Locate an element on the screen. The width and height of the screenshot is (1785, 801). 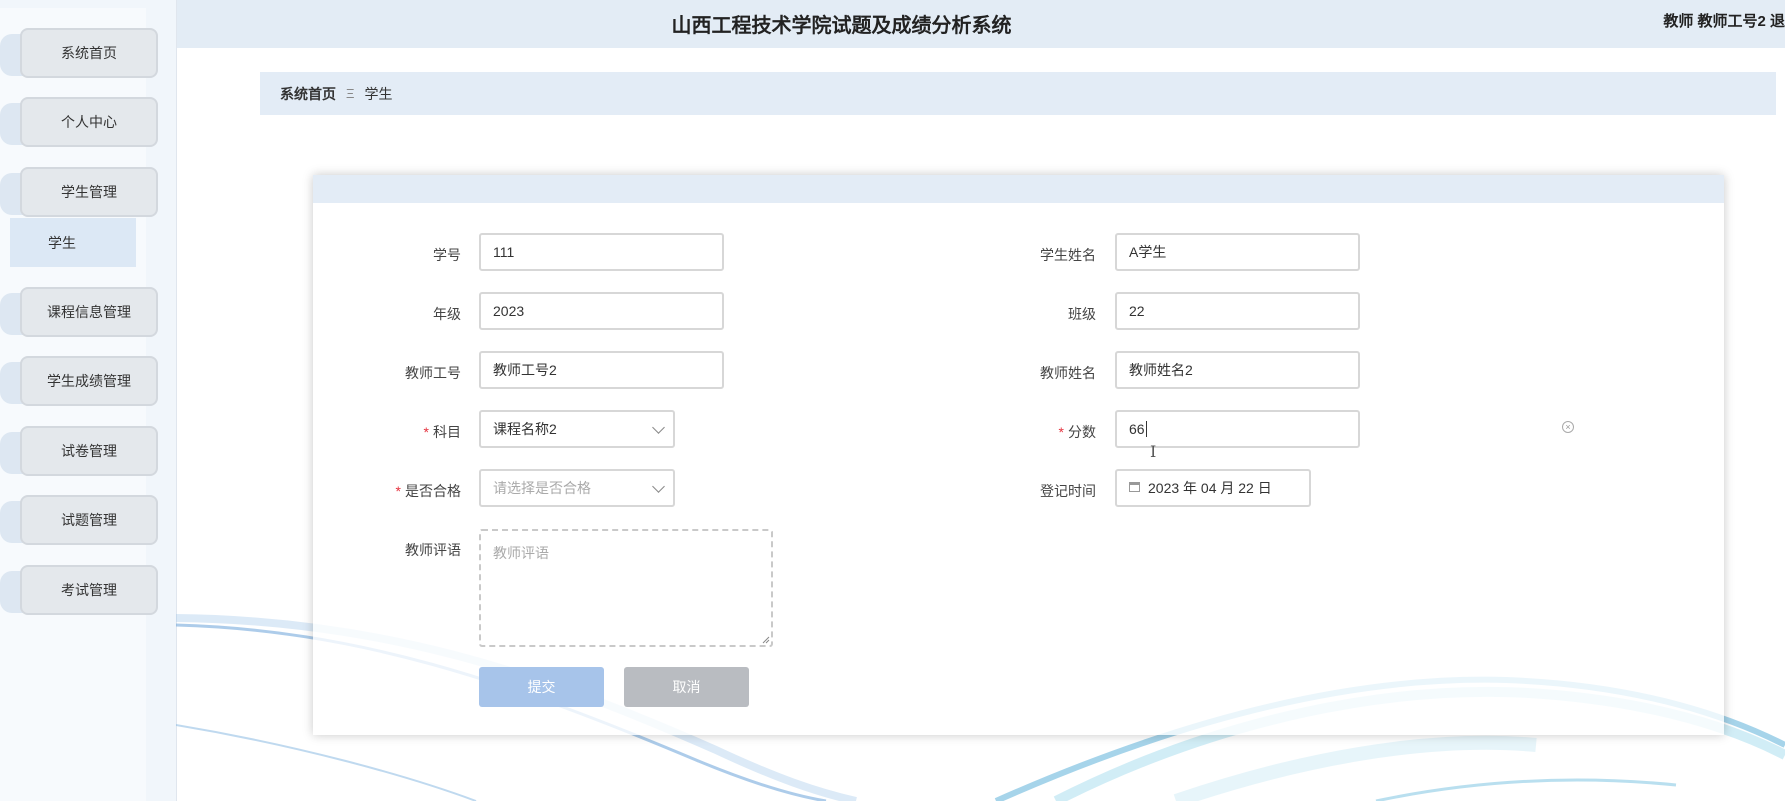
comment-label: 教师评语 is located at coordinates (433, 550).